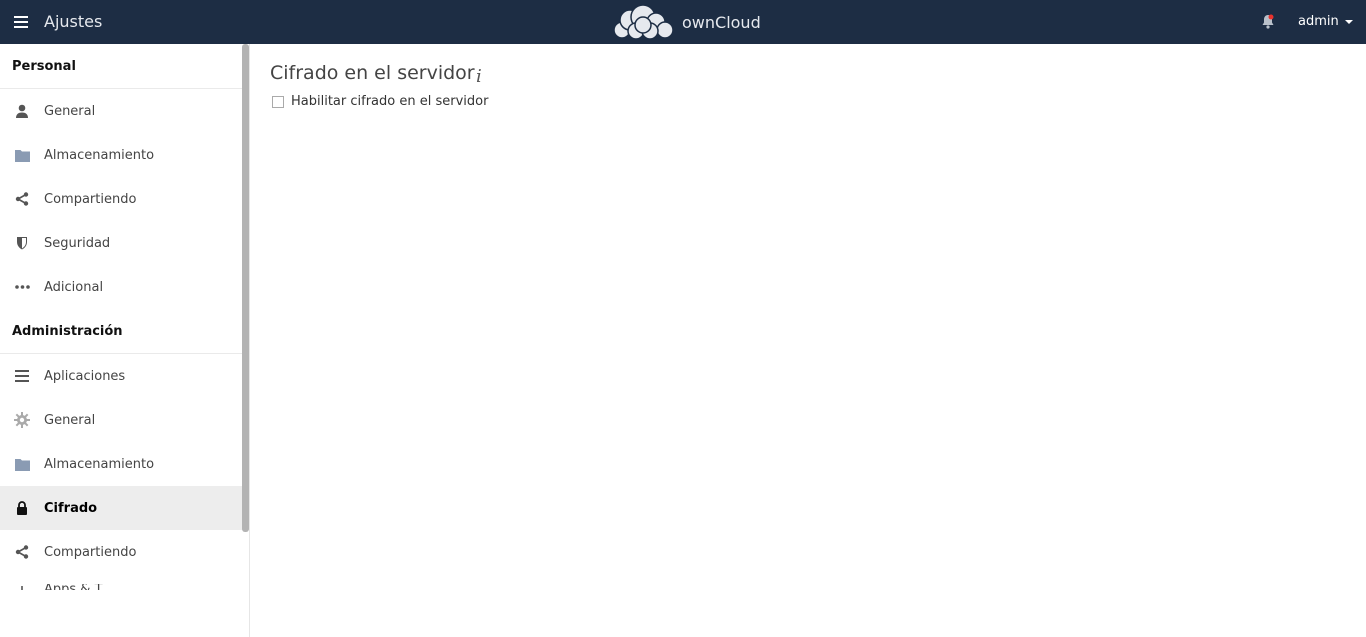  I want to click on sidebar-item-admin-storage: Almacenamiento, so click(124, 464).